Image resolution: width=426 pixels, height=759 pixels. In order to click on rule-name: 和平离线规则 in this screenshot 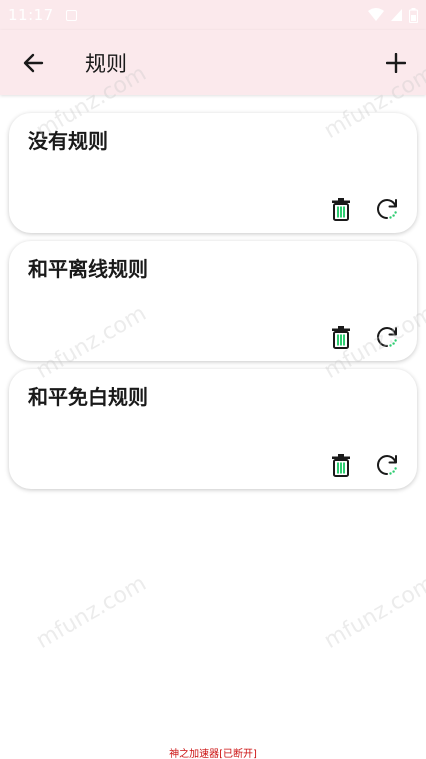, I will do `click(88, 269)`.